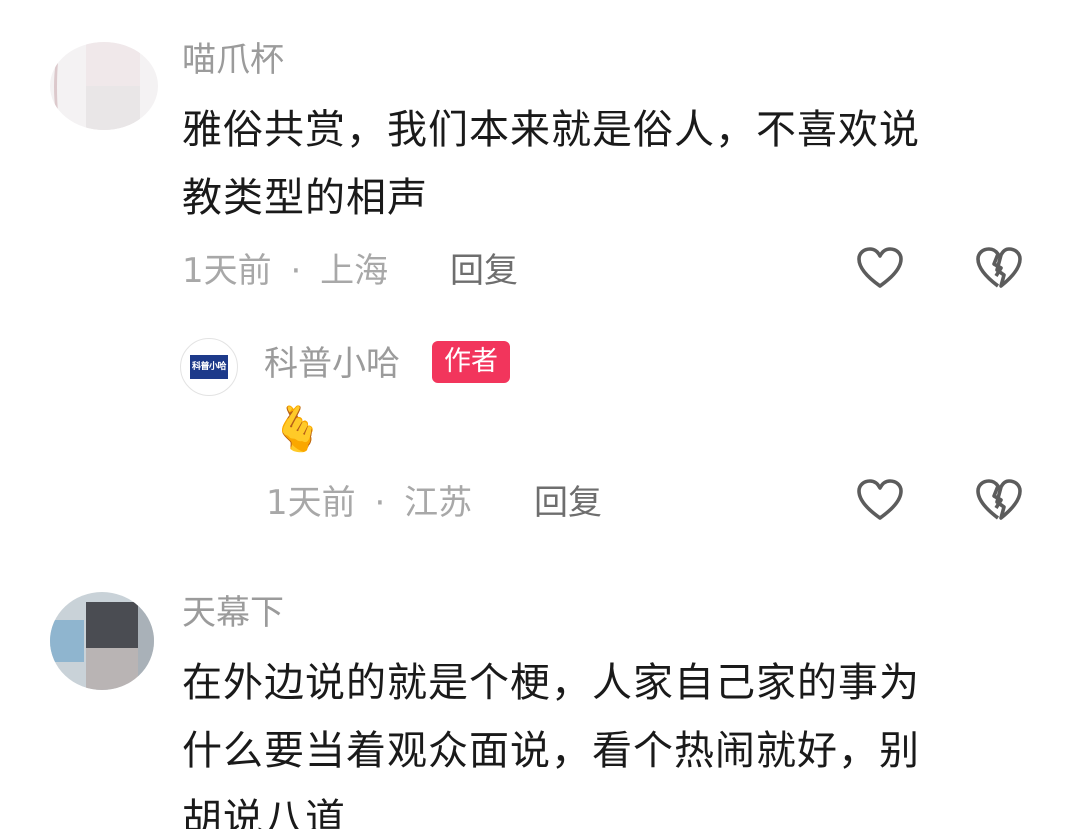  Describe the element at coordinates (297, 429) in the screenshot. I see `reply-emoji: 🫰` at that location.